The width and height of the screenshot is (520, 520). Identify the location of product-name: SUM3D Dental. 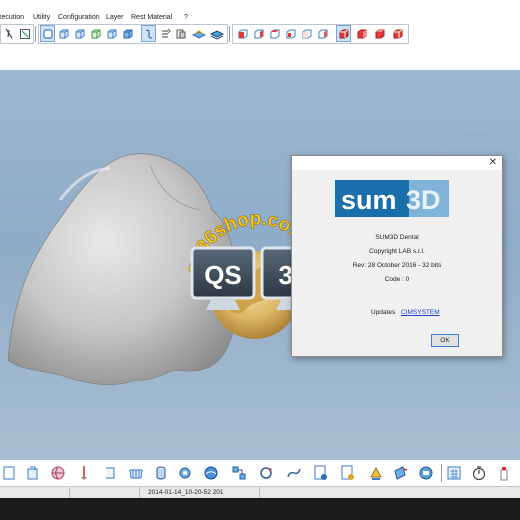
(397, 237).